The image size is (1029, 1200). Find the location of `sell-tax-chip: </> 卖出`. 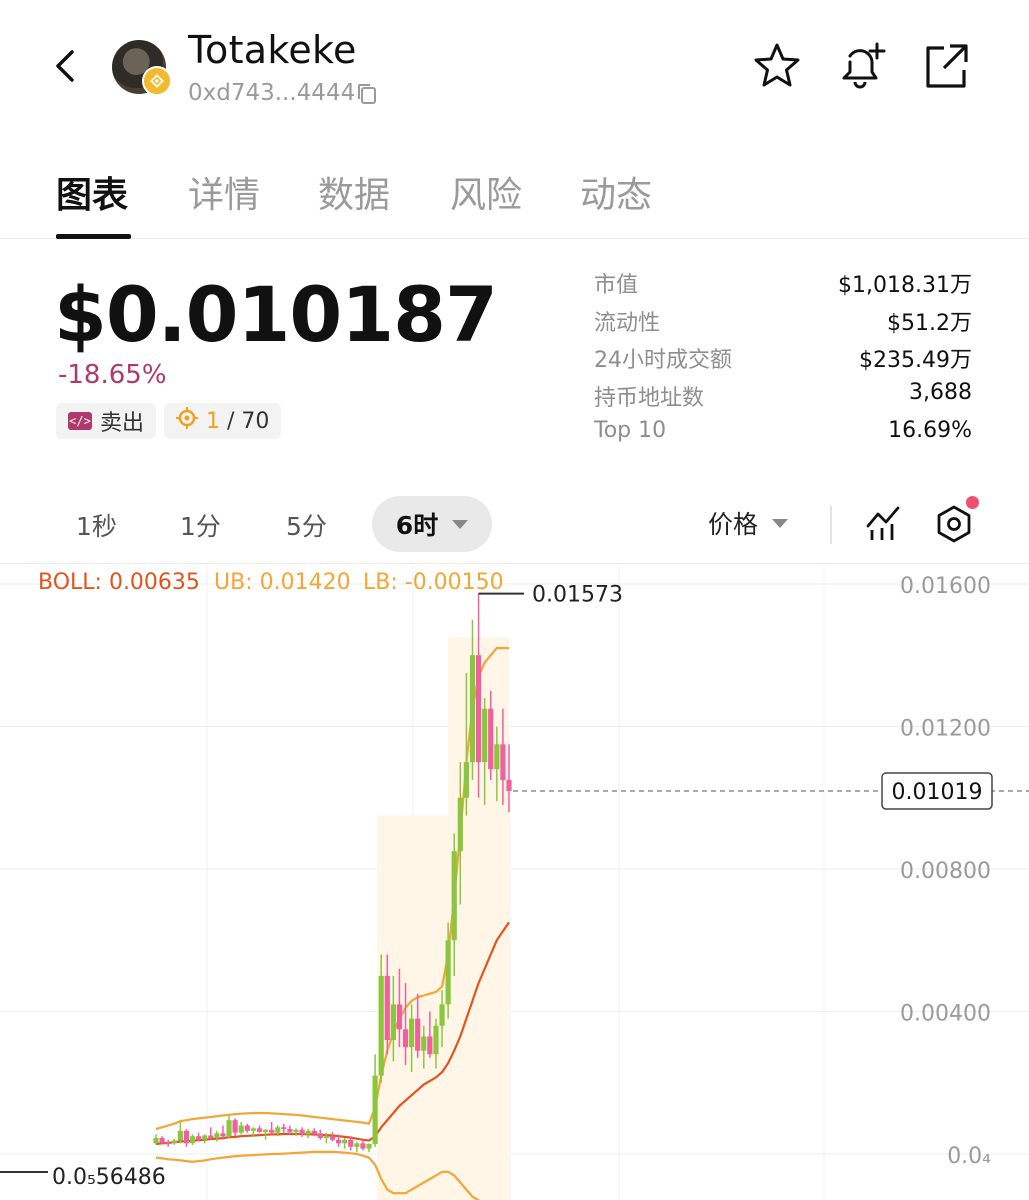

sell-tax-chip: </> 卖出 is located at coordinates (106, 421).